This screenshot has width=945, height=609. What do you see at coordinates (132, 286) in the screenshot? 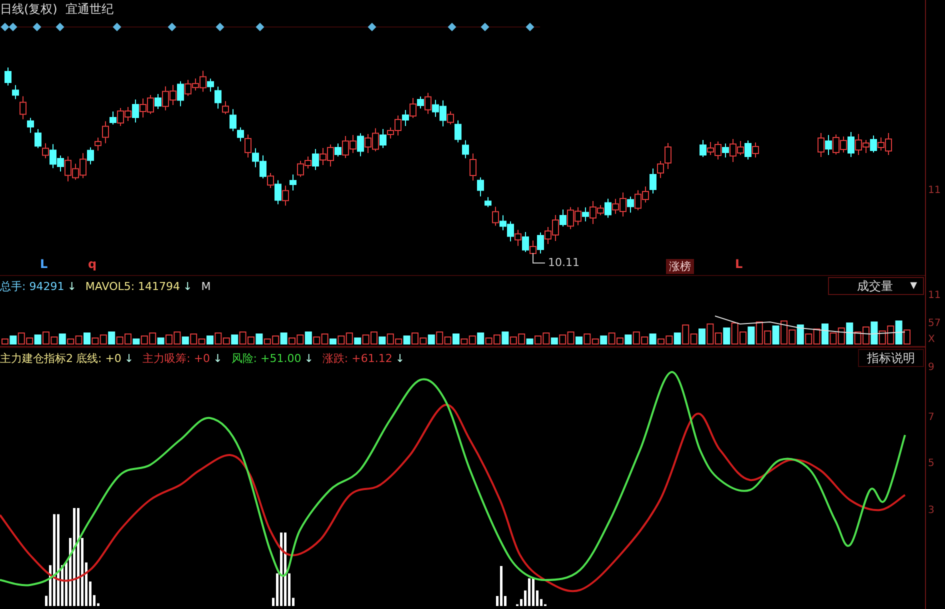
I see `volume-legend-value: MAVOL5: 141794` at bounding box center [132, 286].